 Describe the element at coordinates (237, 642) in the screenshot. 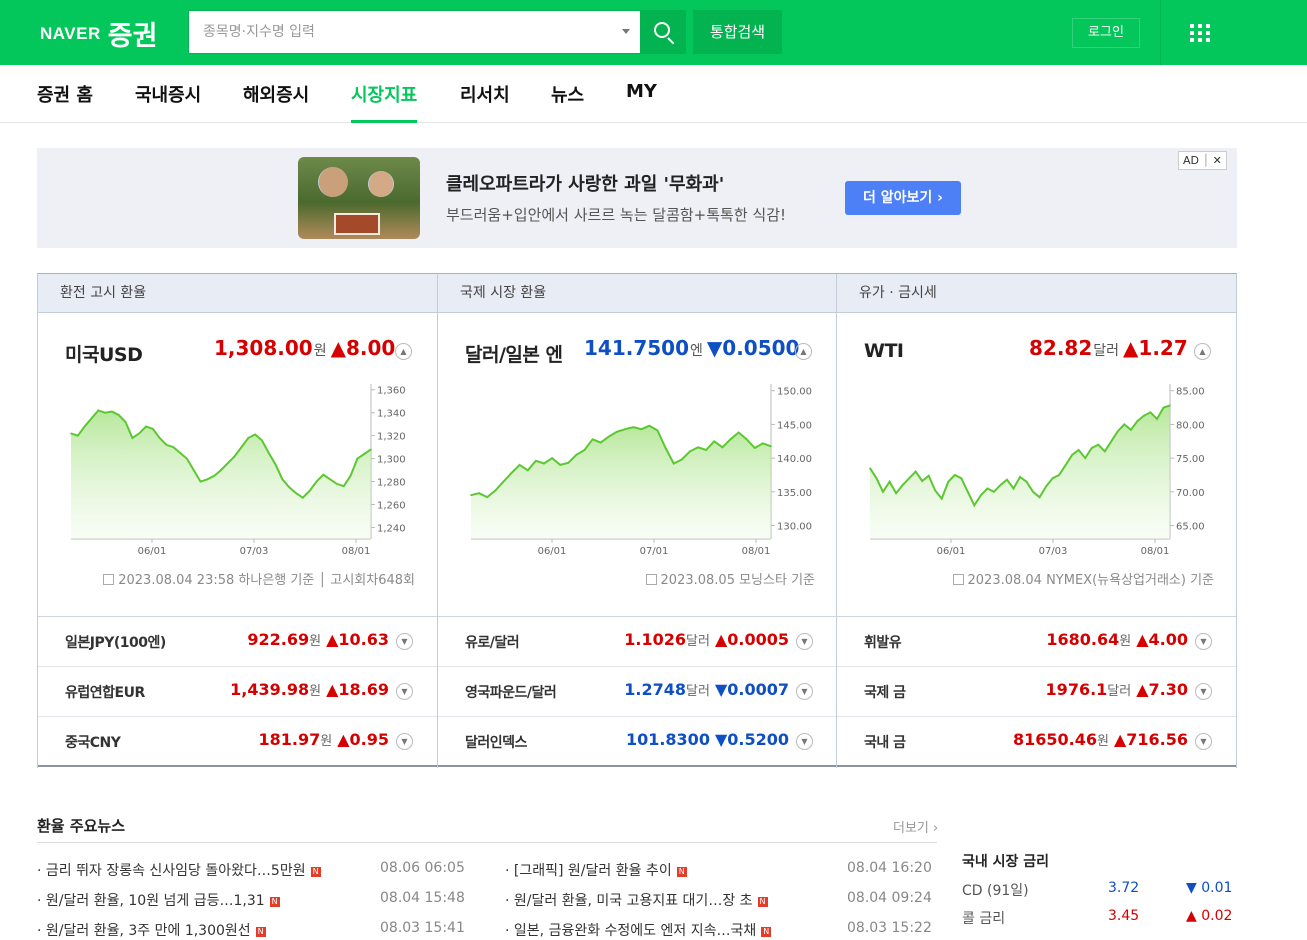

I see `list-item: 일본JPY(100엔) 922.69원 ▲10.63 ▼` at that location.